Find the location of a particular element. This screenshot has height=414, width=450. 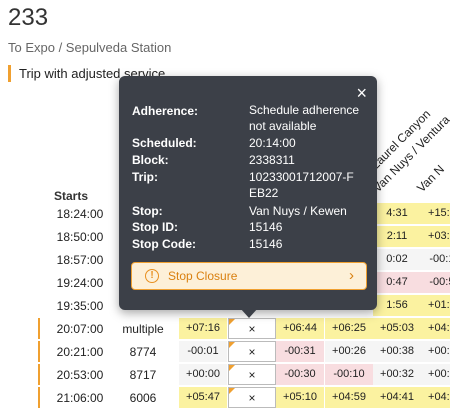

adherence-cell: +05:10 is located at coordinates (300, 397).